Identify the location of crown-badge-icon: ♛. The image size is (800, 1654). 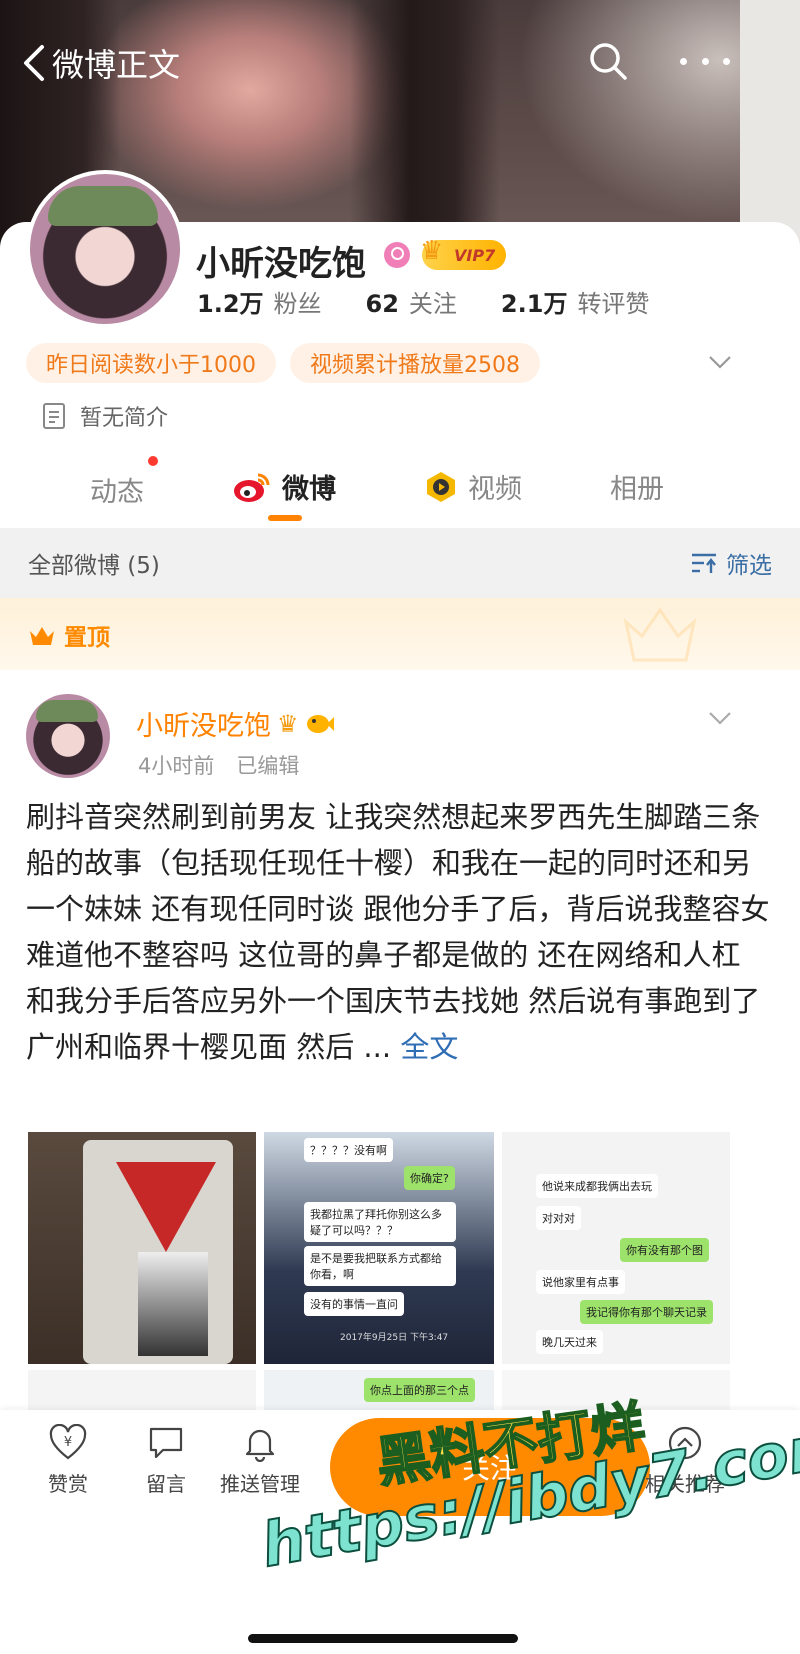
(288, 723).